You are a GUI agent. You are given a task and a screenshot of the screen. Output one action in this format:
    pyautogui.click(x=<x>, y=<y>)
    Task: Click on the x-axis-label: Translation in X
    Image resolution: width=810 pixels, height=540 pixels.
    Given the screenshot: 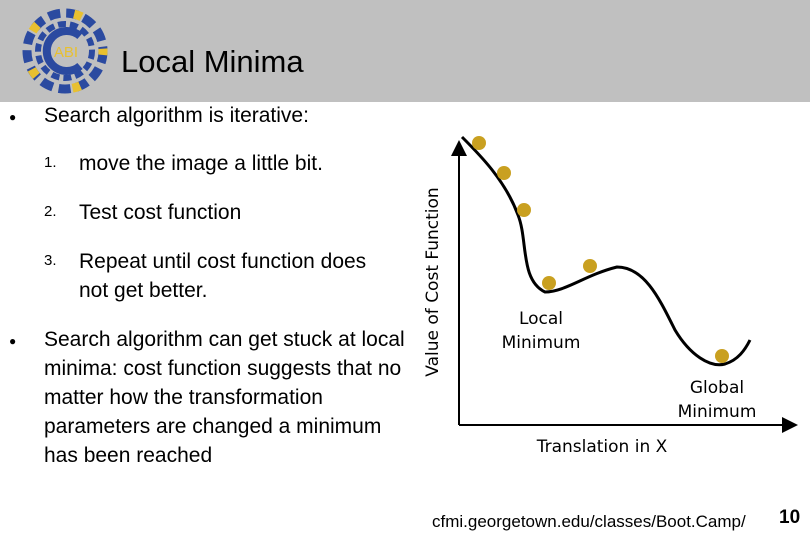 What is the action you would take?
    pyautogui.click(x=602, y=447)
    